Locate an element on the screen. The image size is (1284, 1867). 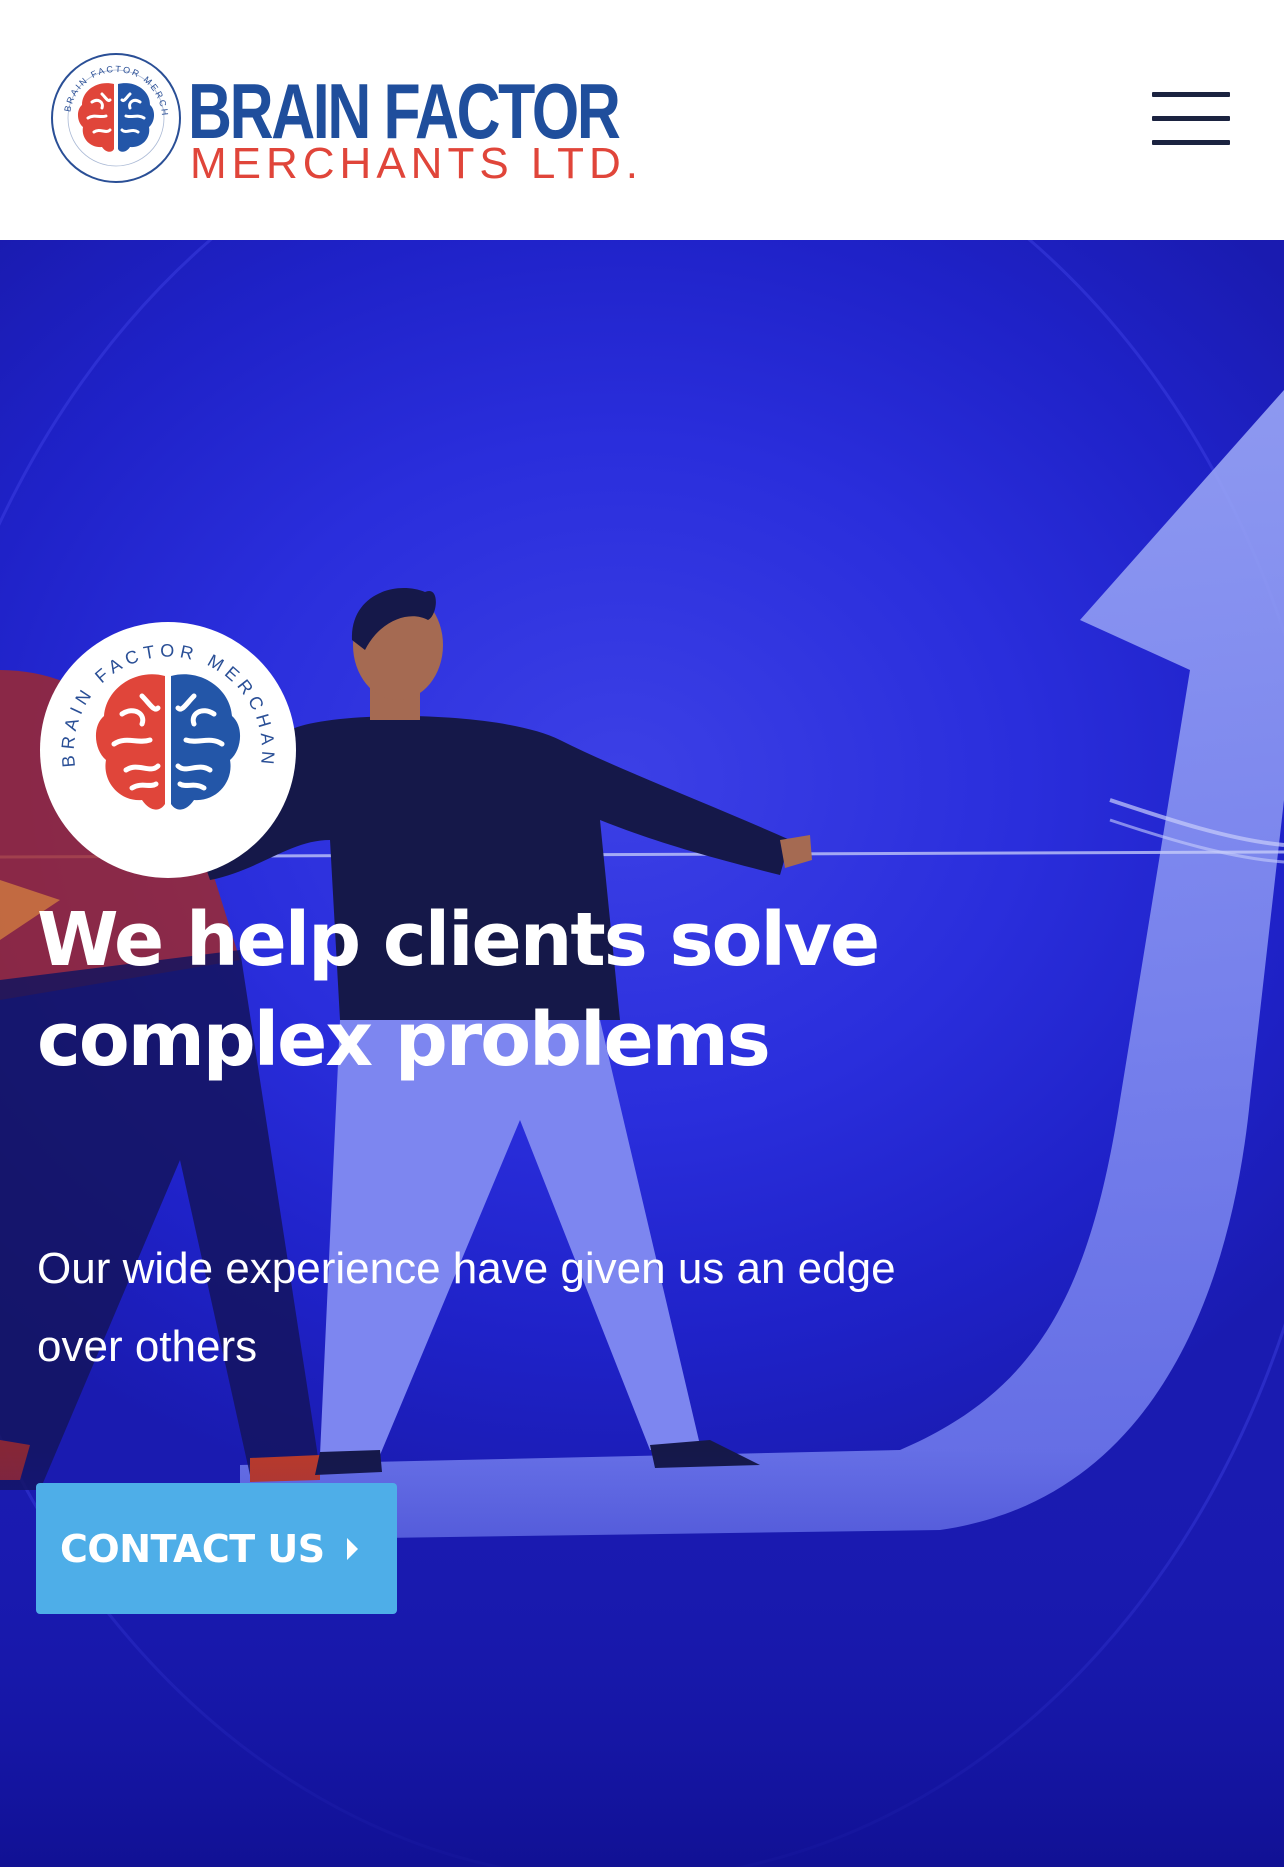
brain-seal-emblem-icon: BRAIN FACTOR MERCHANTS LTD. is located at coordinates (167, 749).